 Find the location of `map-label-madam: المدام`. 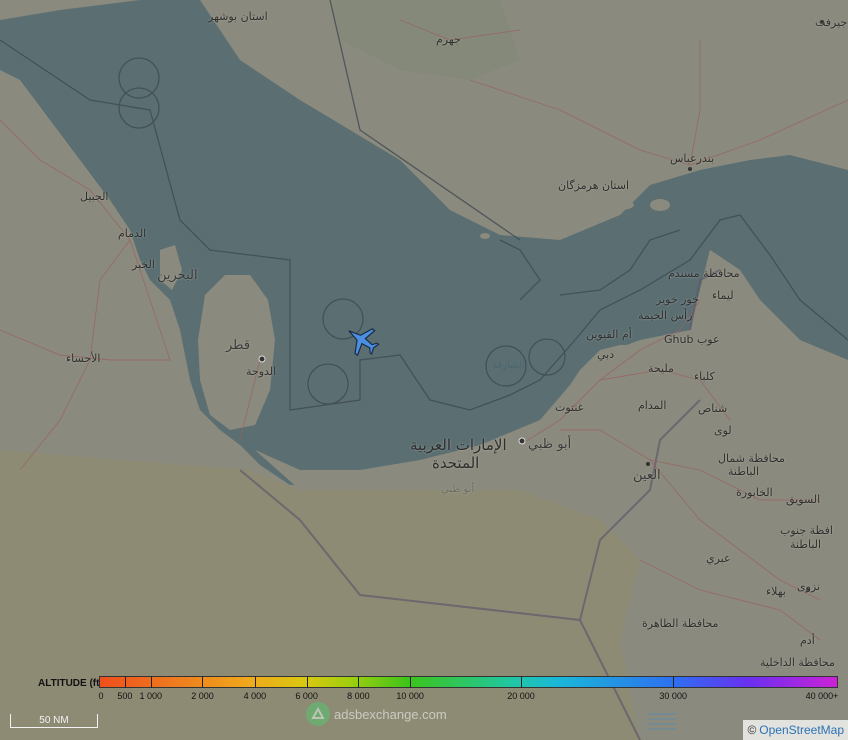

map-label-madam: المدام is located at coordinates (652, 405).